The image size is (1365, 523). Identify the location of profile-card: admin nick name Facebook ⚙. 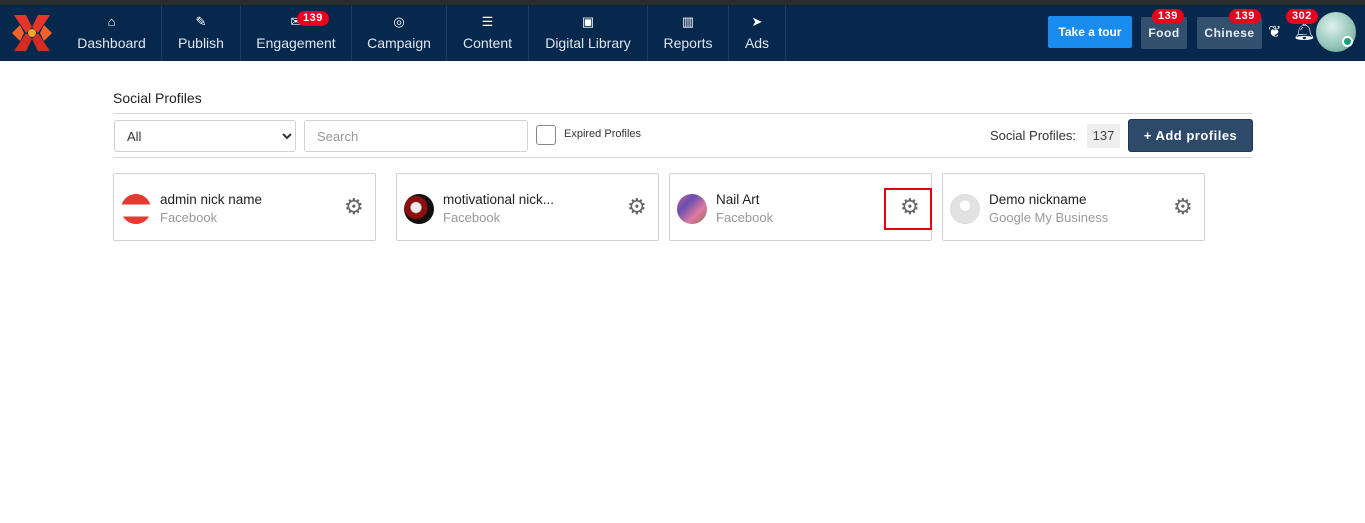
(244, 207).